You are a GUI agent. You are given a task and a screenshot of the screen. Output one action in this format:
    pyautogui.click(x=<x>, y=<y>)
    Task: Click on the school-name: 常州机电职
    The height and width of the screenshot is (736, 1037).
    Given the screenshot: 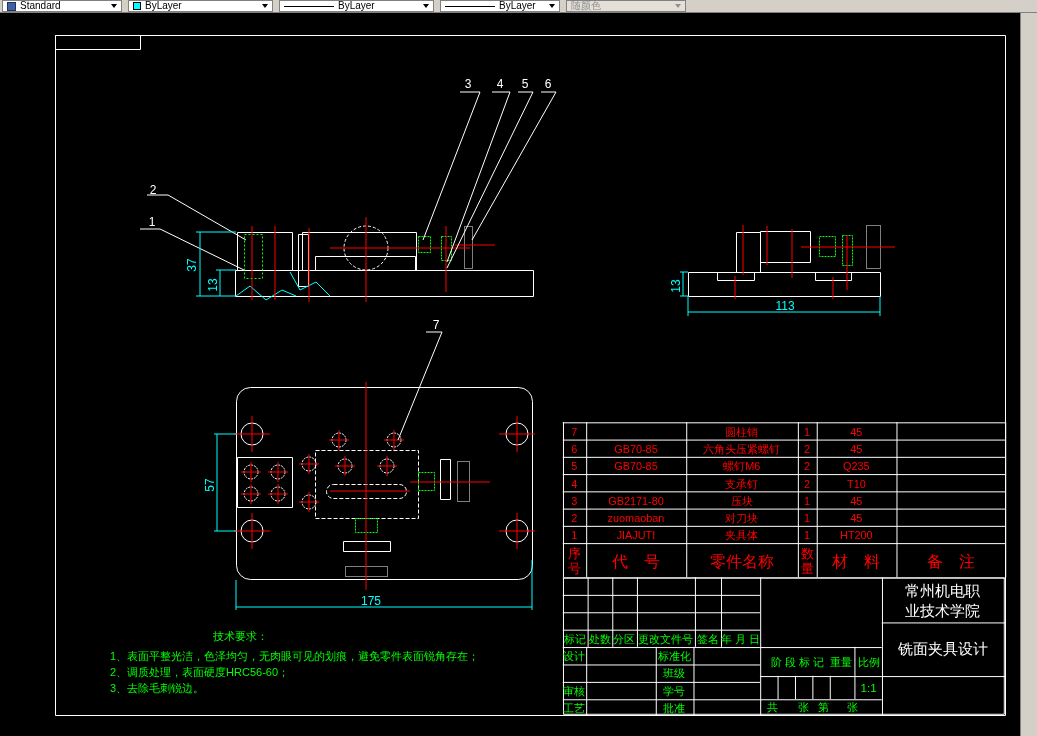 What is the action you would take?
    pyautogui.click(x=943, y=591)
    